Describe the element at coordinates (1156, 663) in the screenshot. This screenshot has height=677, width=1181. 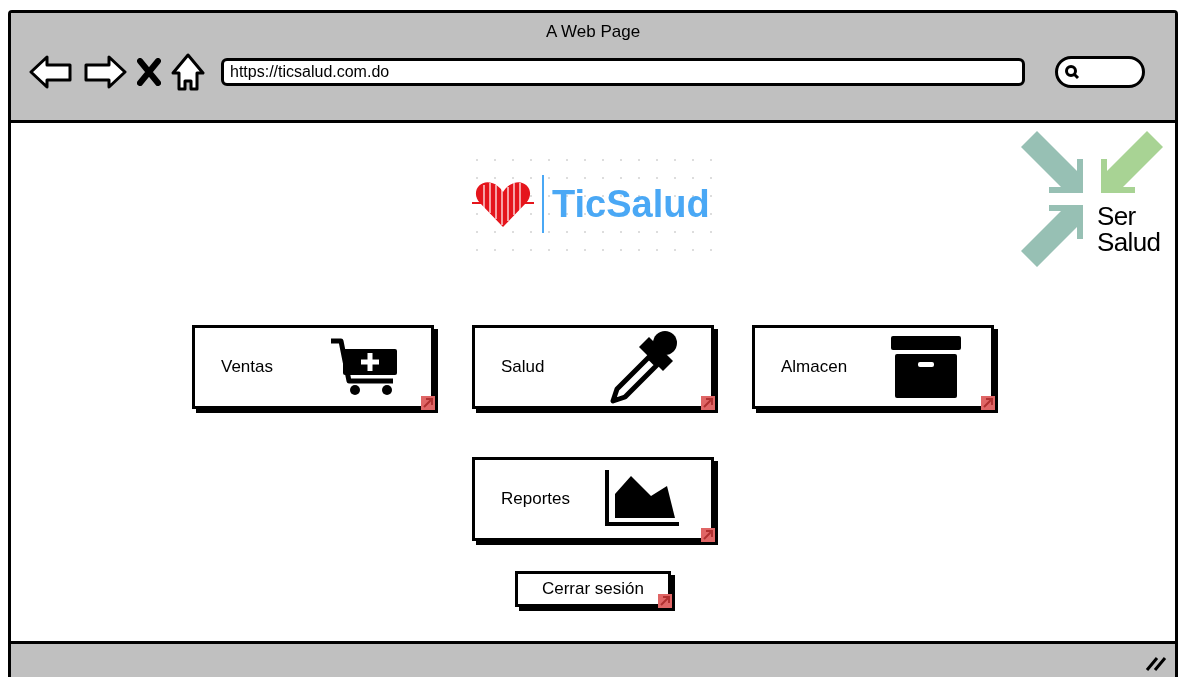
I see `resize-grip-icon` at that location.